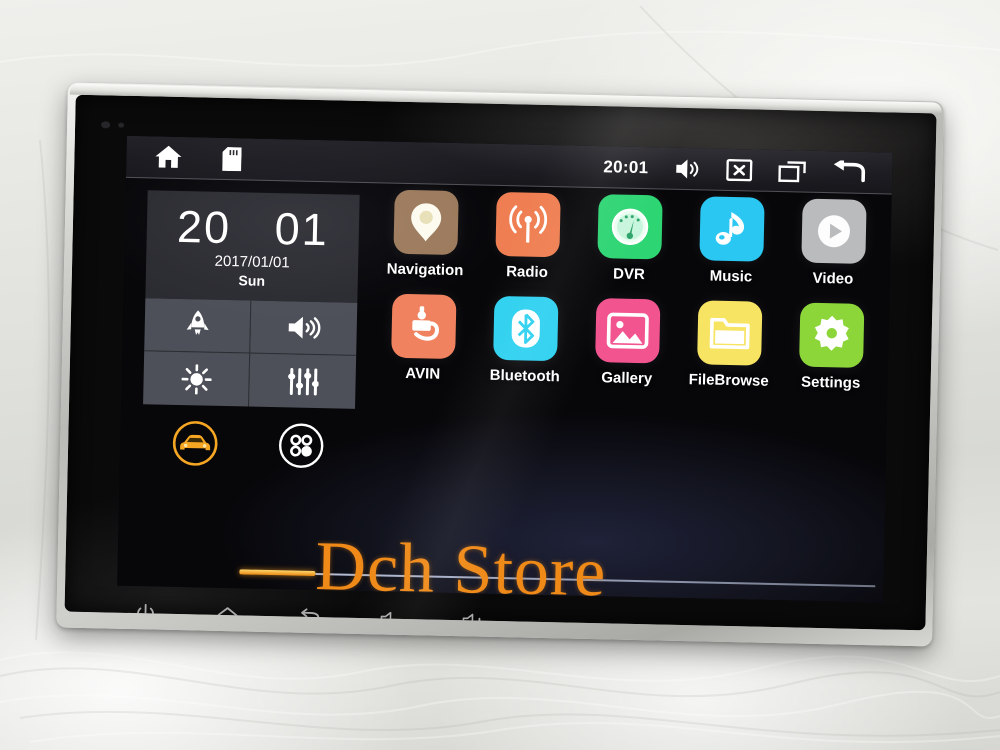  I want to click on rca-plug-icon, so click(425, 323).